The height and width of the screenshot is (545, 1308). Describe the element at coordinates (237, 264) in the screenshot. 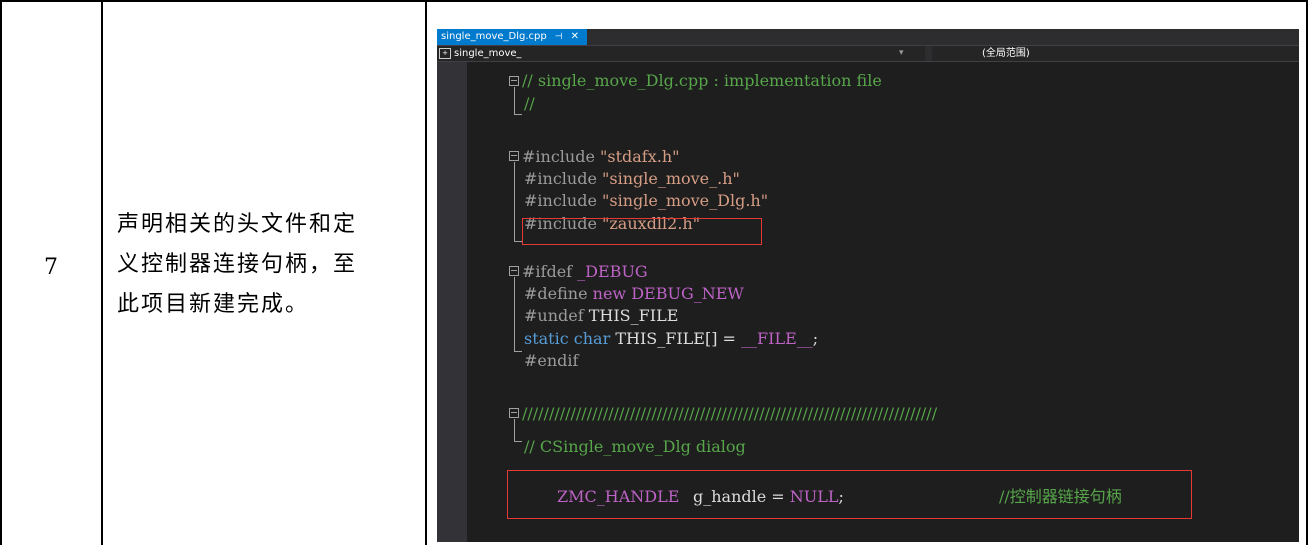

I see `description-line: 义控制器连接句柄，至` at that location.